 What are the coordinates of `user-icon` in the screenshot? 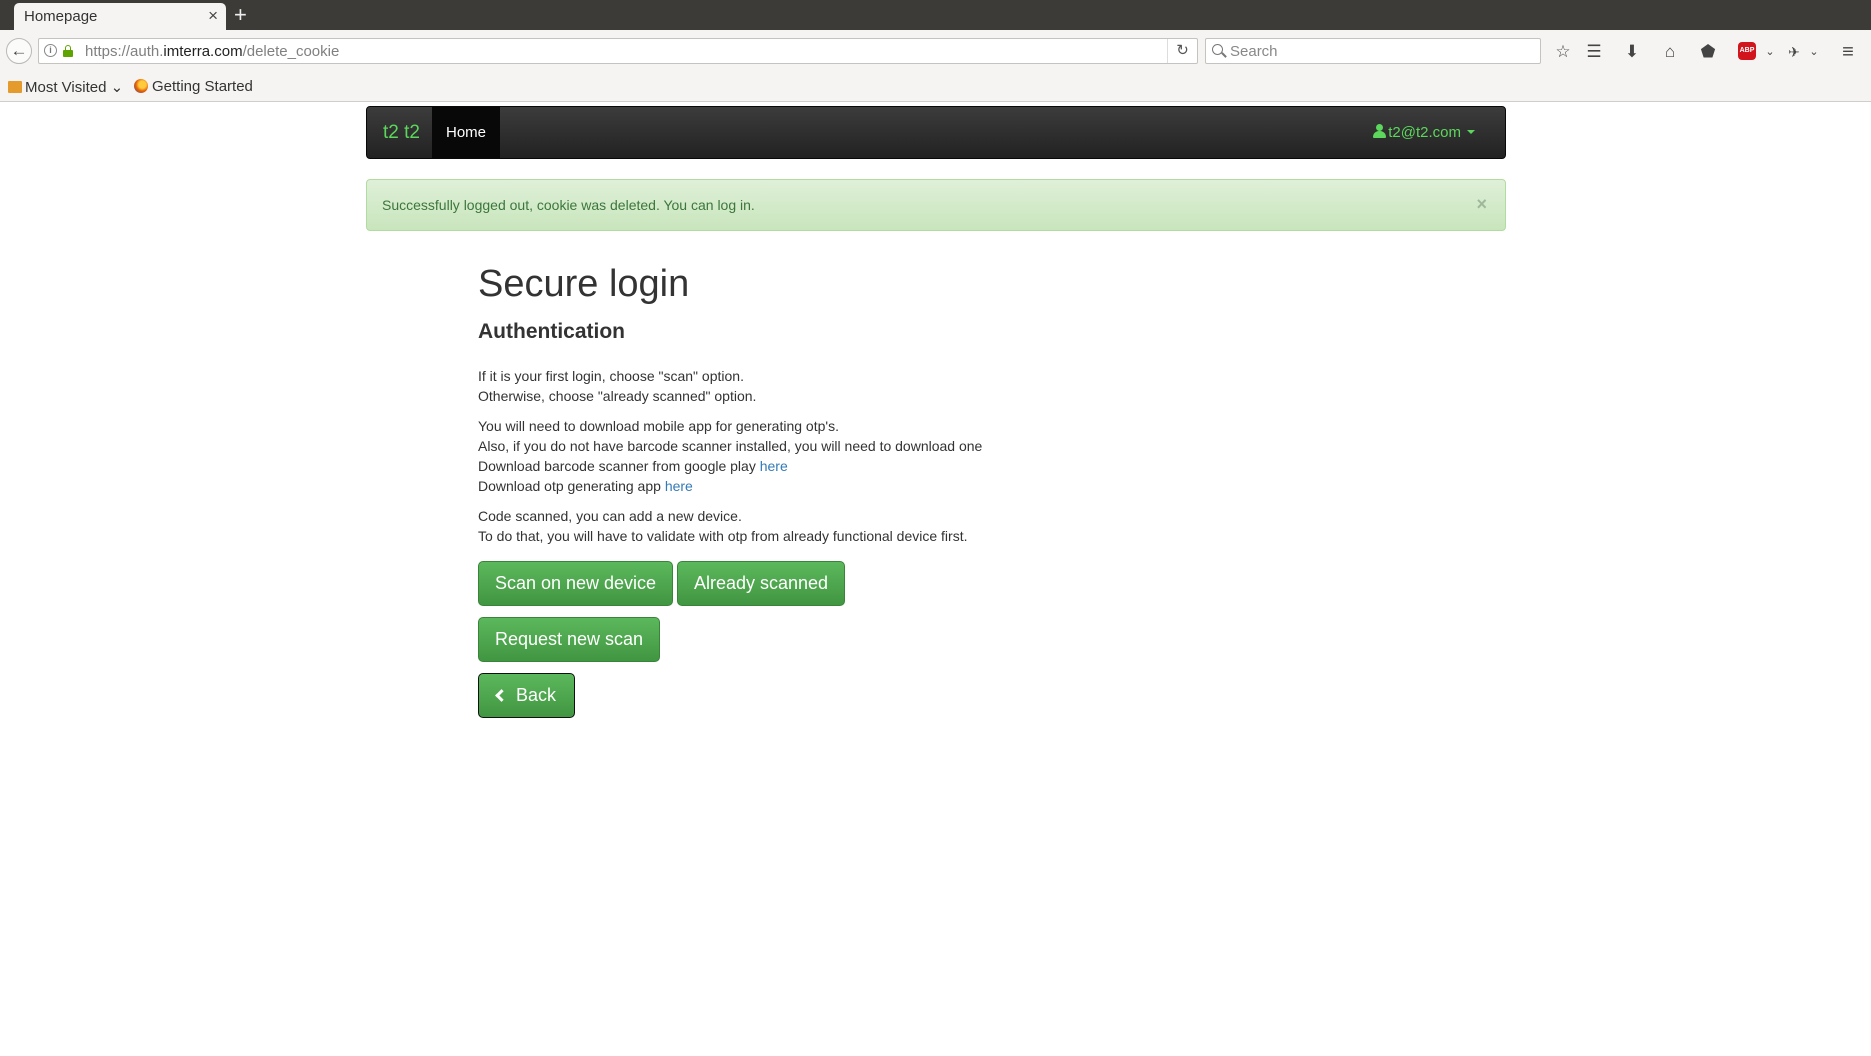 It's located at (1380, 131).